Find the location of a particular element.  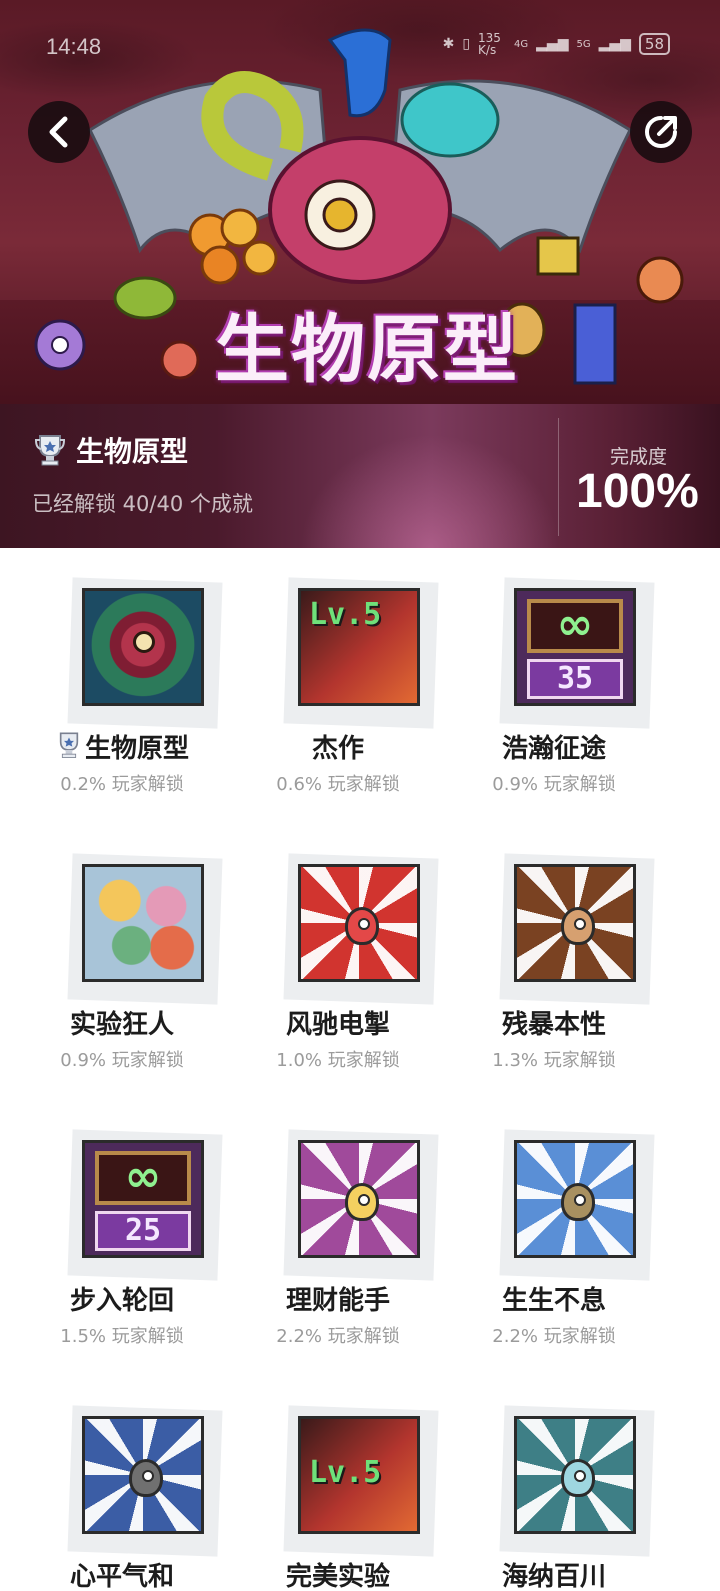

unlock-rate: 0.6% 玩家解锁 is located at coordinates (338, 784).